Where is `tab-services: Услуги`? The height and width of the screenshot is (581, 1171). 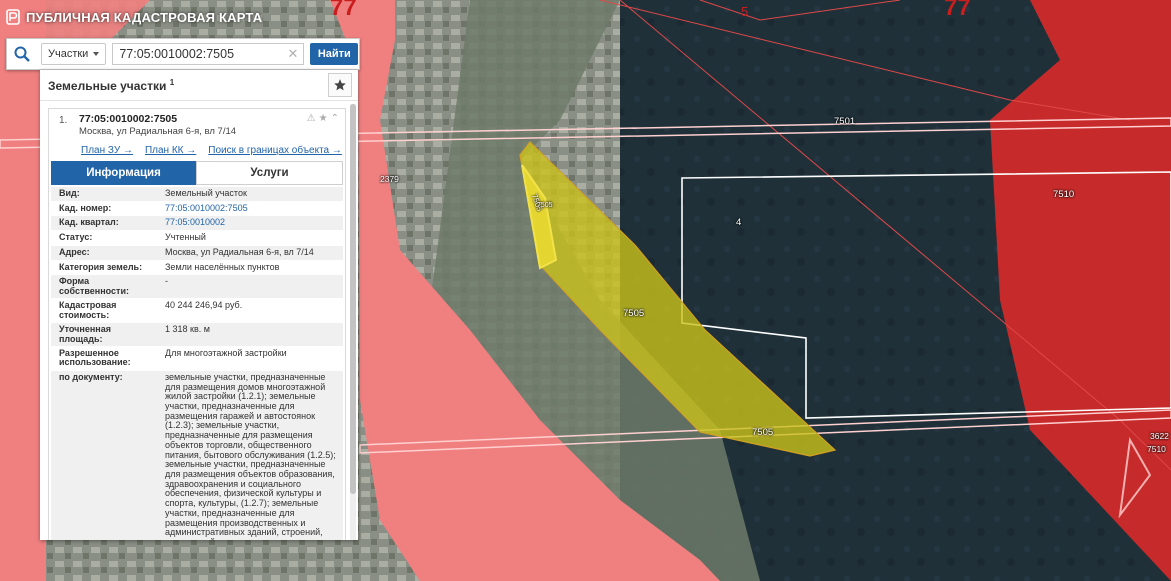 tab-services: Услуги is located at coordinates (269, 173).